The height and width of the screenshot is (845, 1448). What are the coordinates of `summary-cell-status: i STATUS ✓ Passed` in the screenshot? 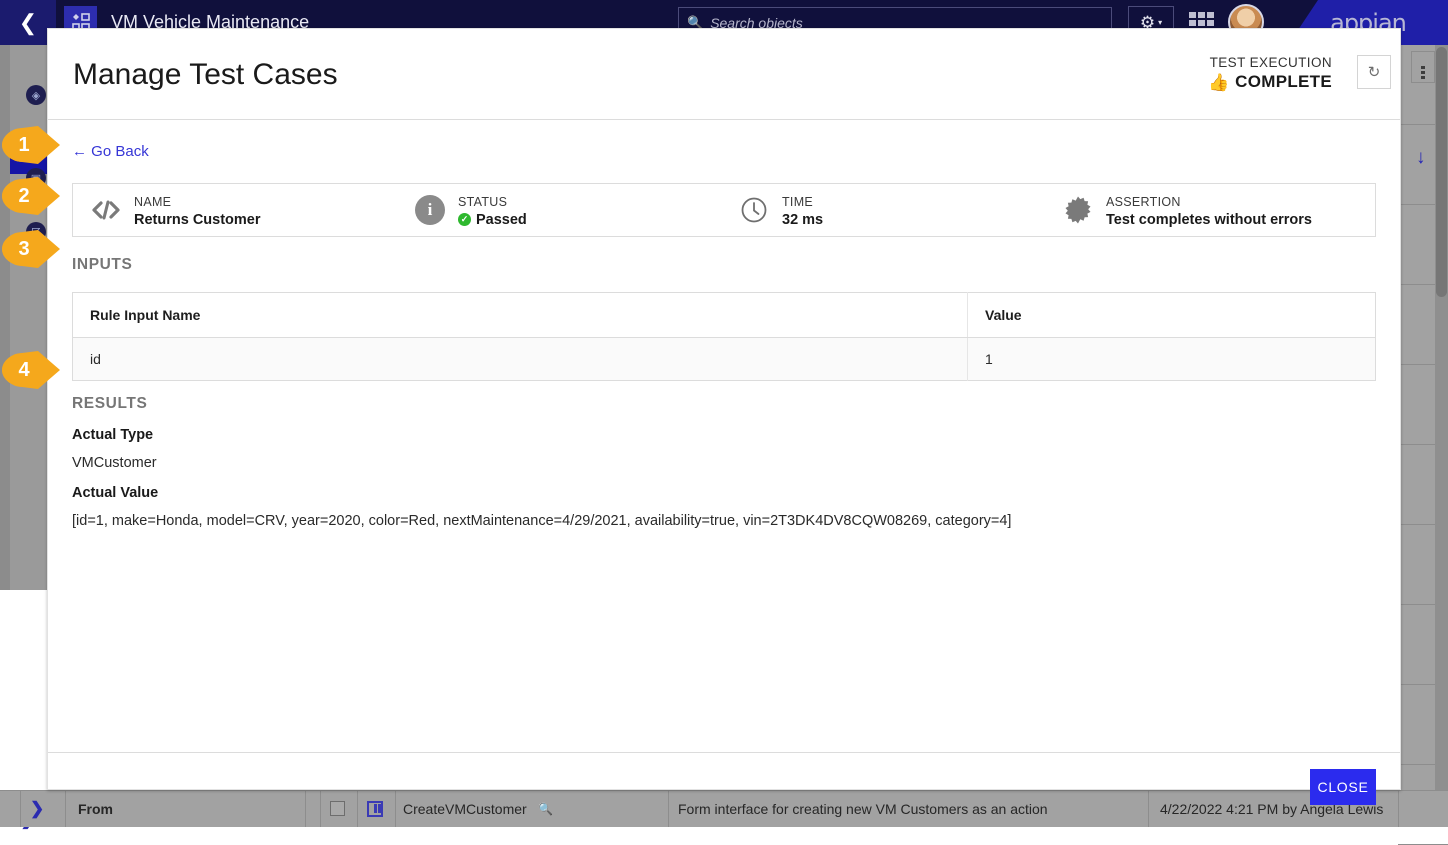 It's located at (559, 210).